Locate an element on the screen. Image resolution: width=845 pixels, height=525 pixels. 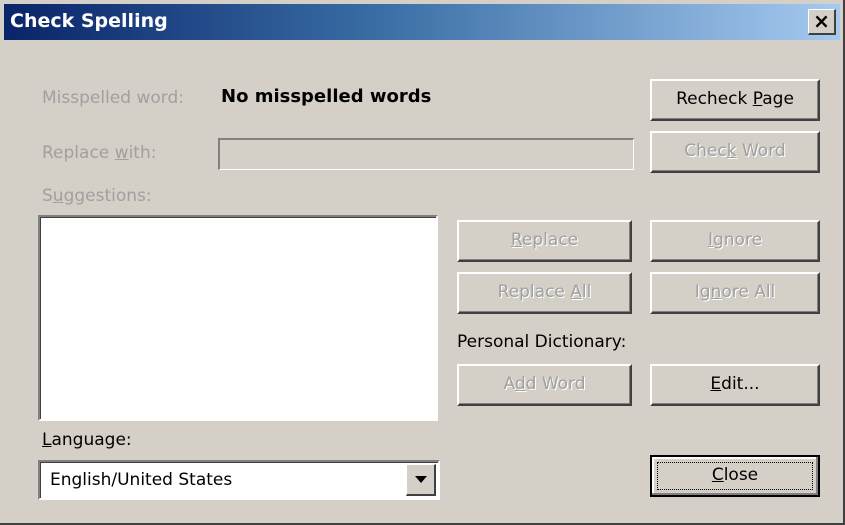
check-word-button: Check Word is located at coordinates (735, 152).